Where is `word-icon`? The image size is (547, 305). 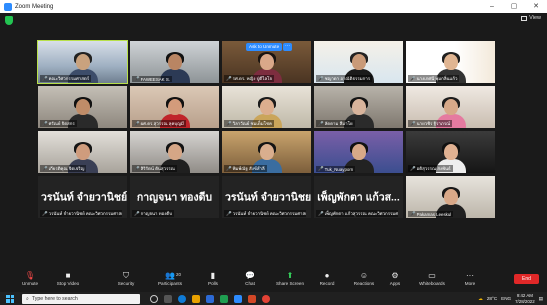
word-icon is located at coordinates (210, 298).